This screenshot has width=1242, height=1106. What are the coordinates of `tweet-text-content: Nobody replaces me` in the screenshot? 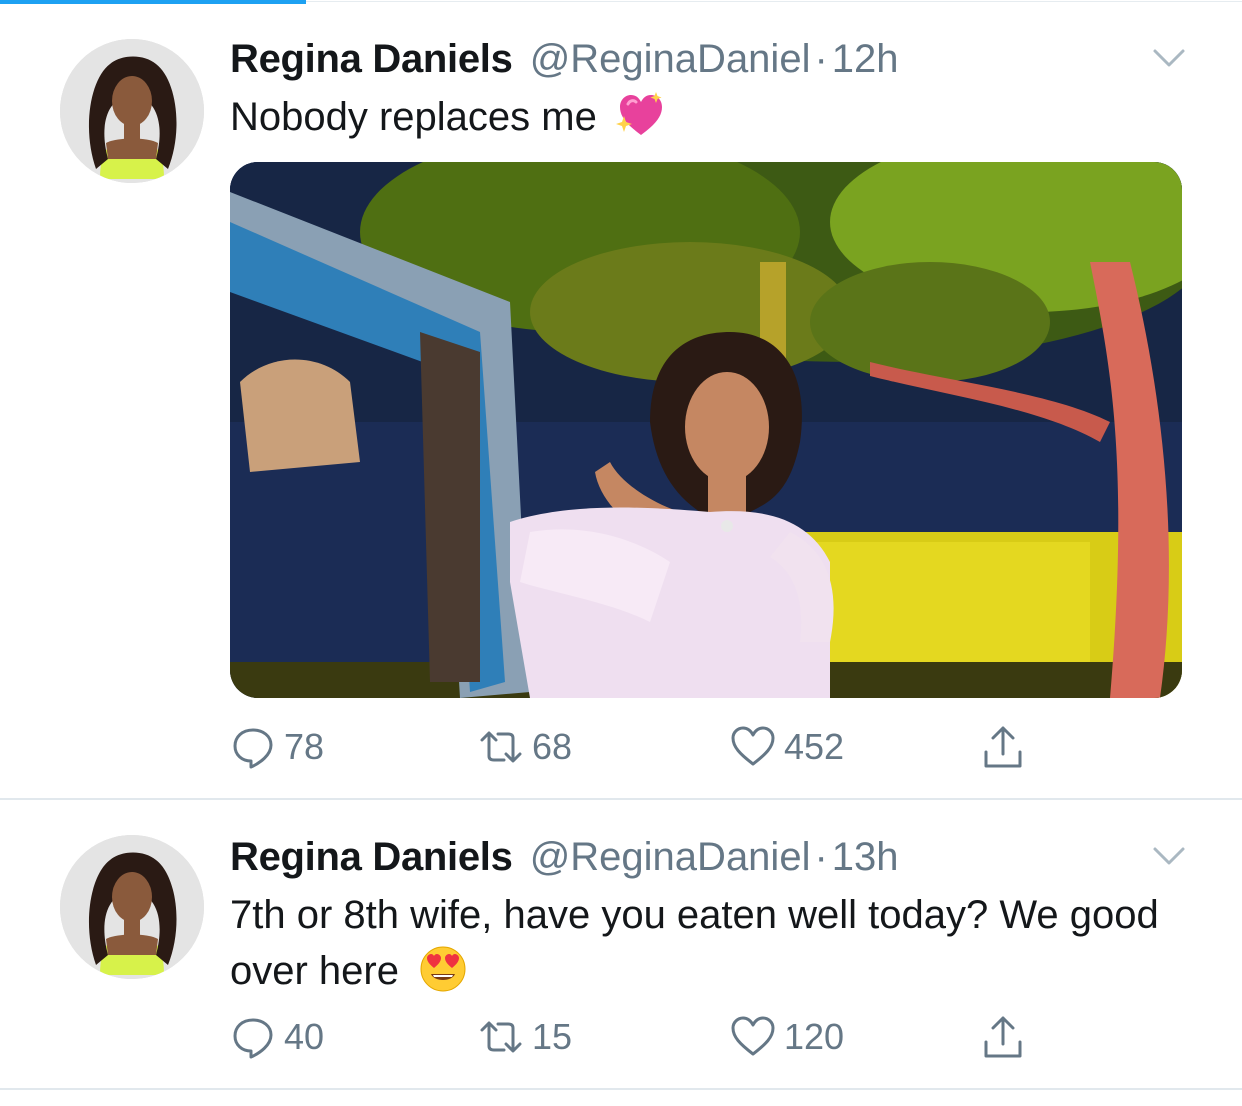 It's located at (413, 117).